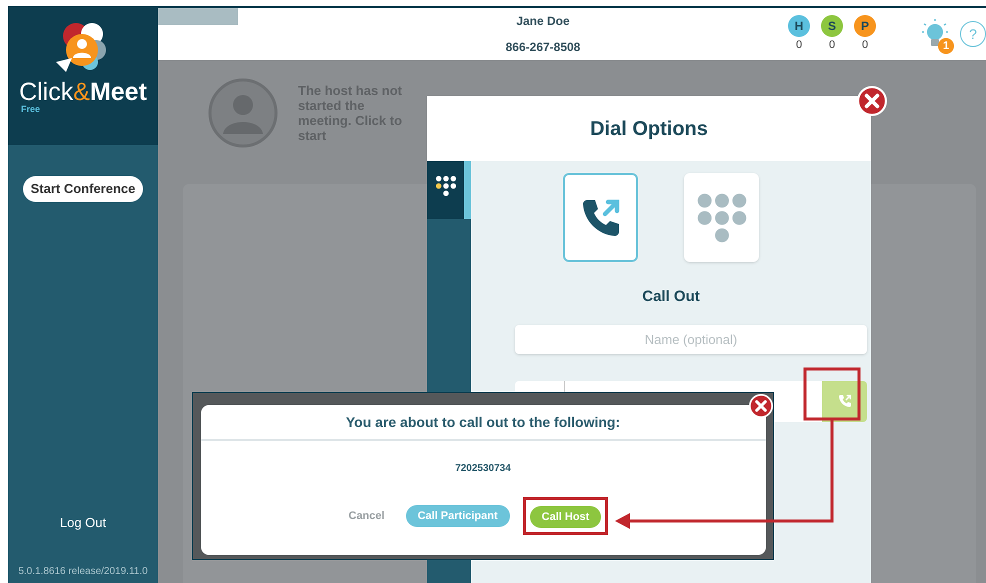 The image size is (986, 583). Describe the element at coordinates (543, 21) in the screenshot. I see `user-name: Jane Doe` at that location.